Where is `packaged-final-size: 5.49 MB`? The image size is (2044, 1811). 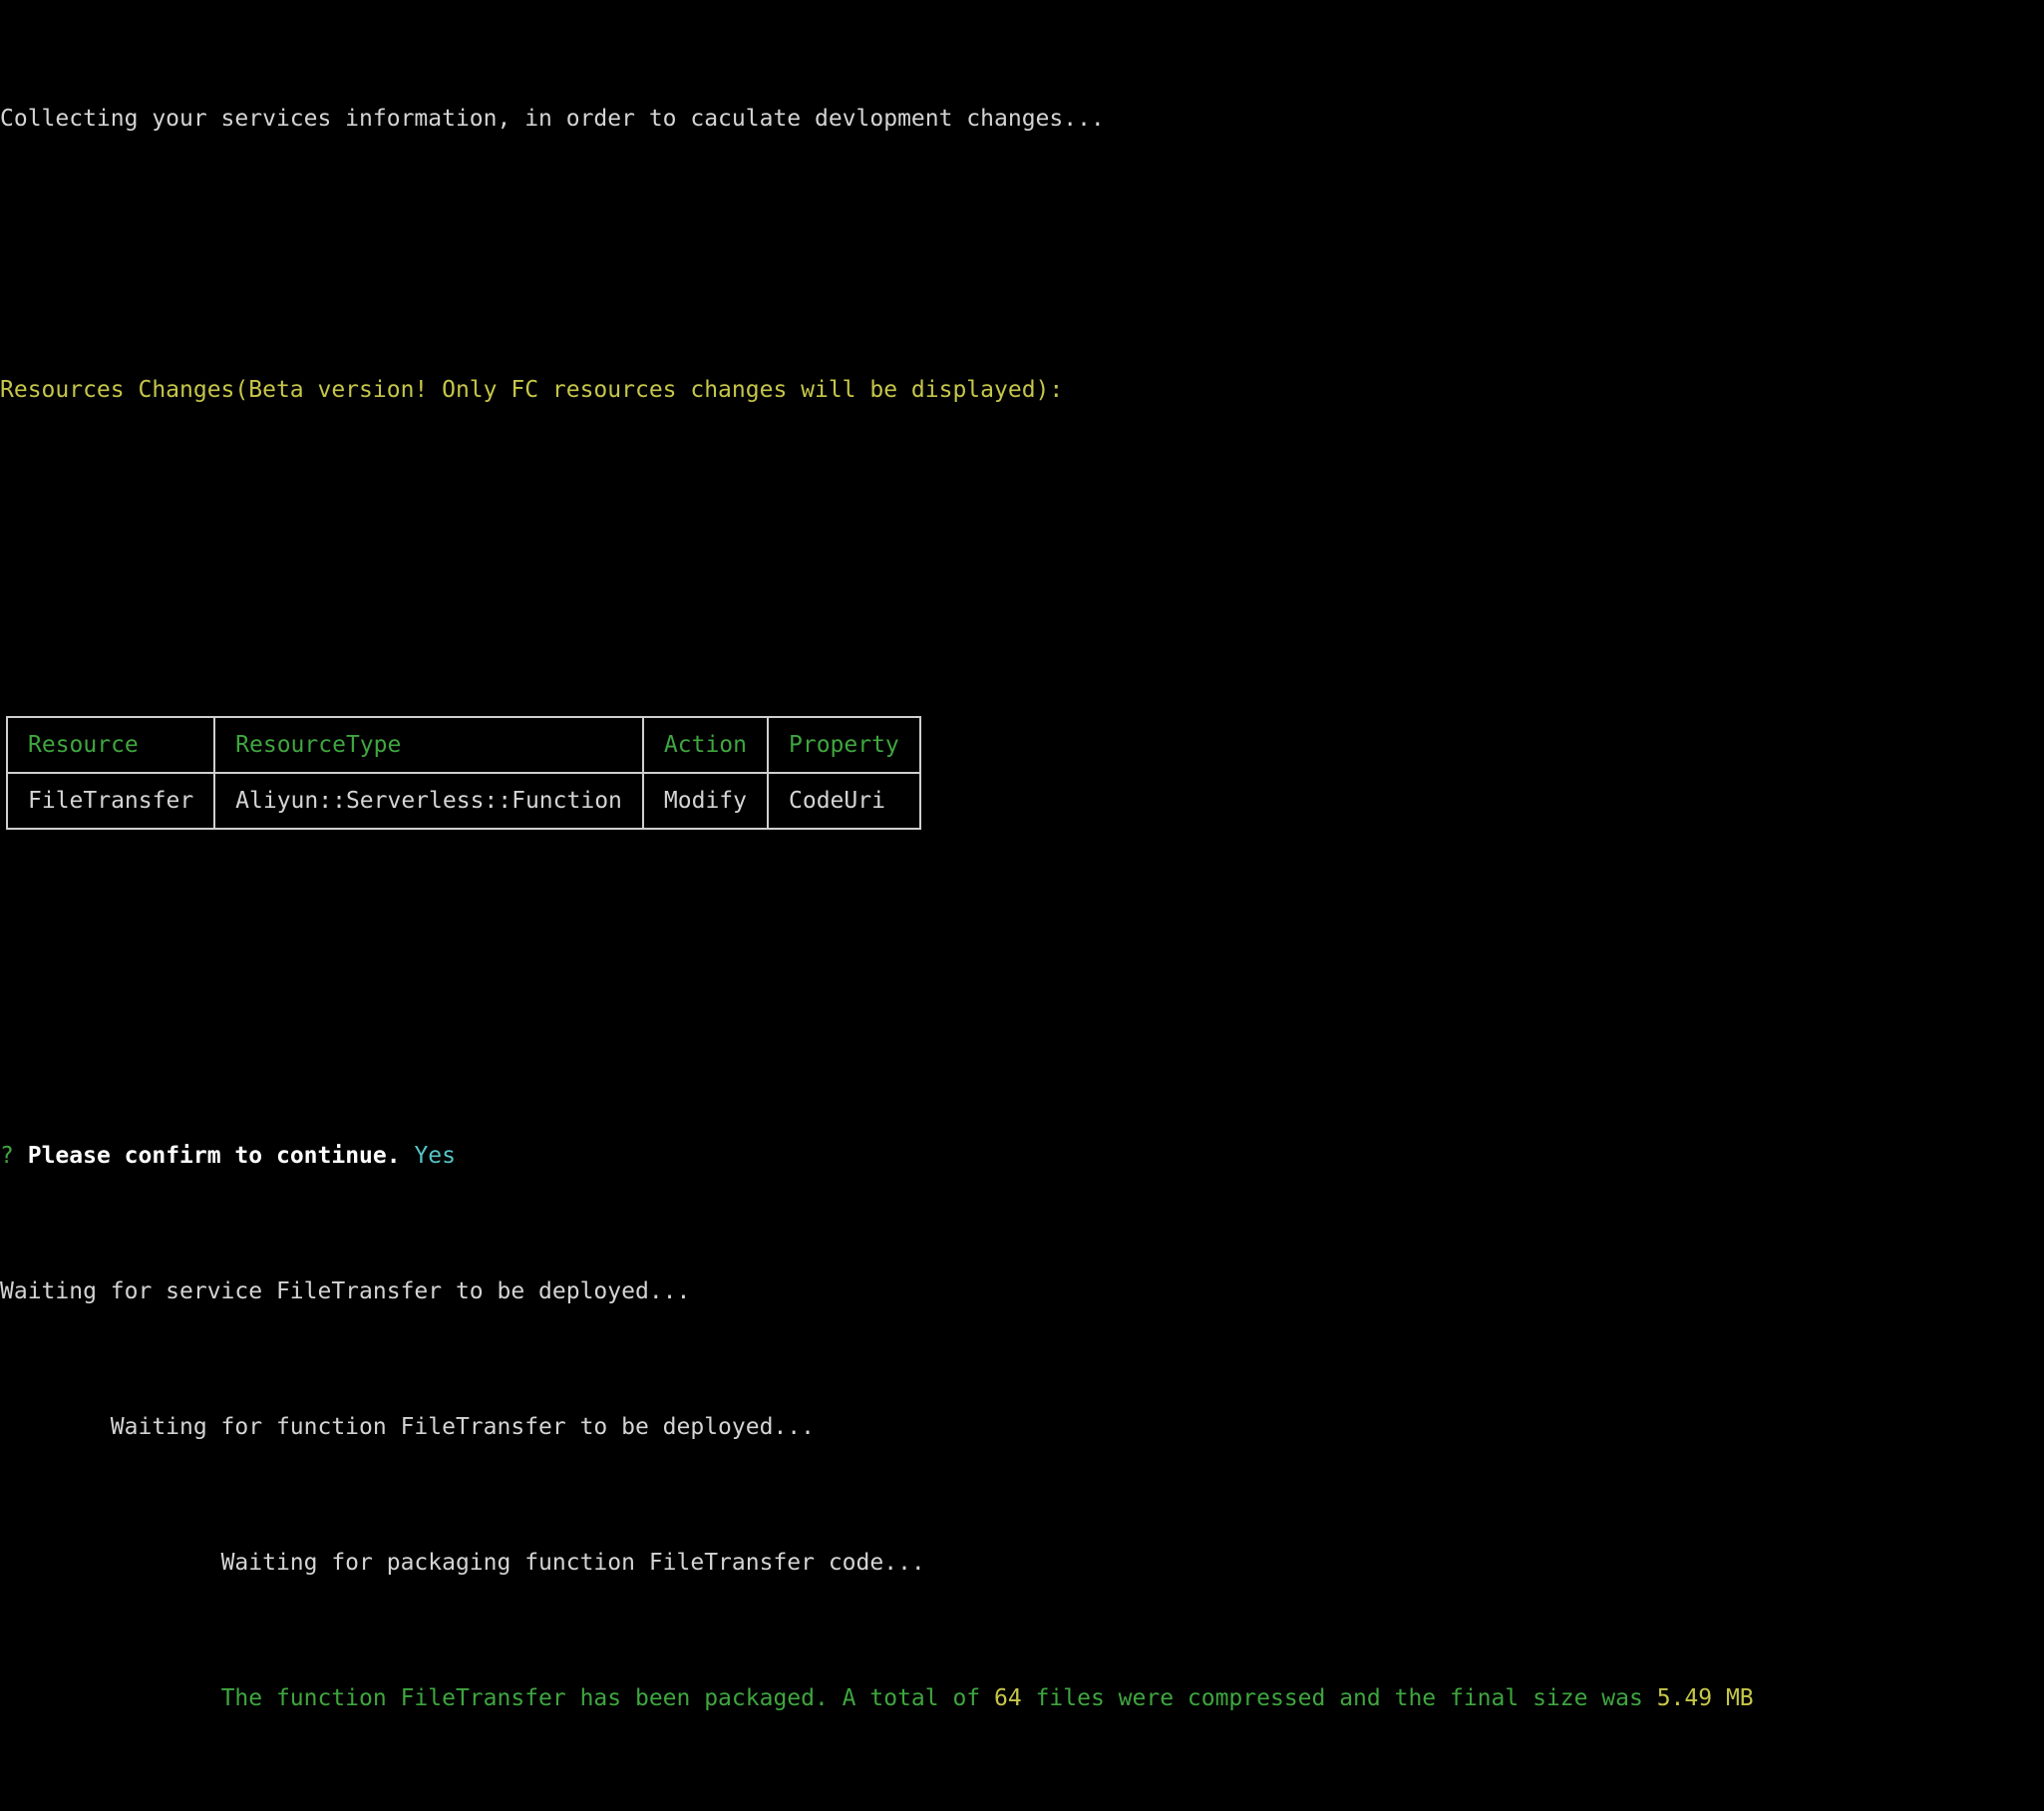
packaged-final-size: 5.49 MB is located at coordinates (1705, 1698).